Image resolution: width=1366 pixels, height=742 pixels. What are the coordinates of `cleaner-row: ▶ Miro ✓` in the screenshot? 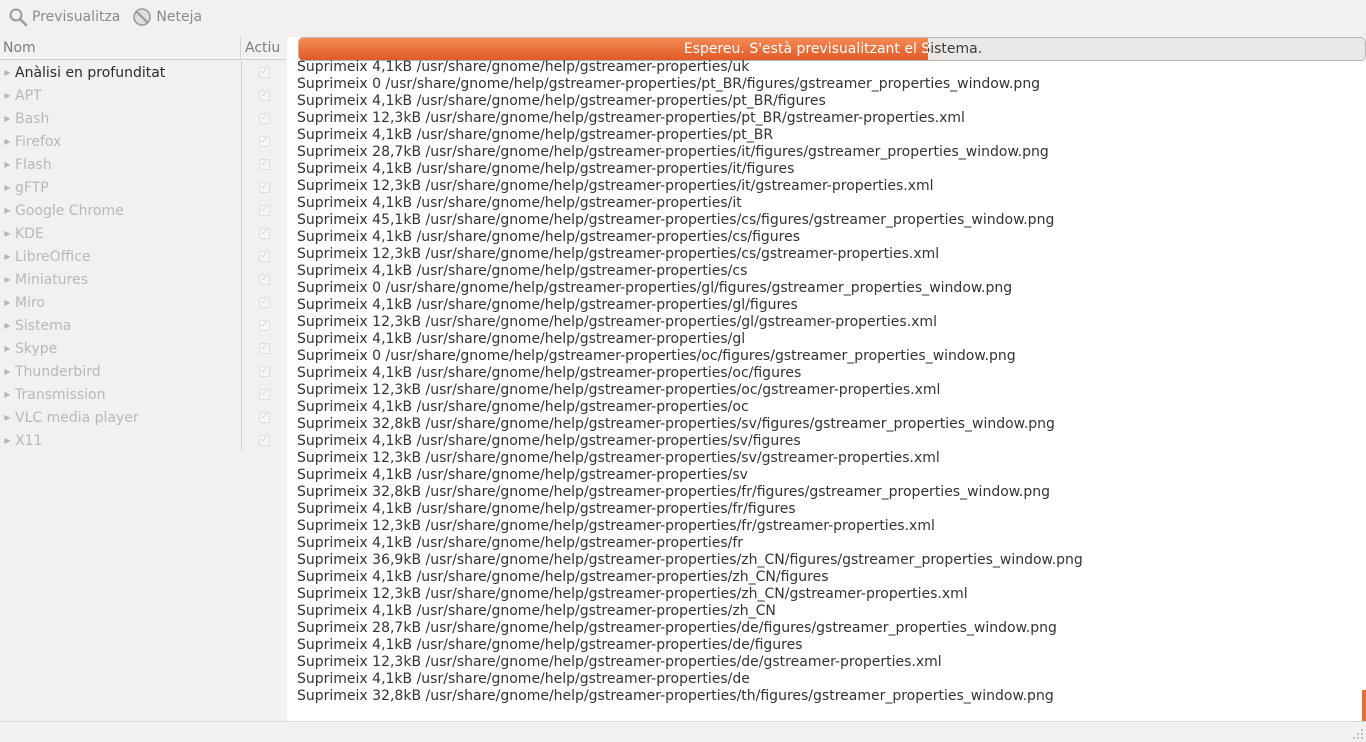 It's located at (143, 302).